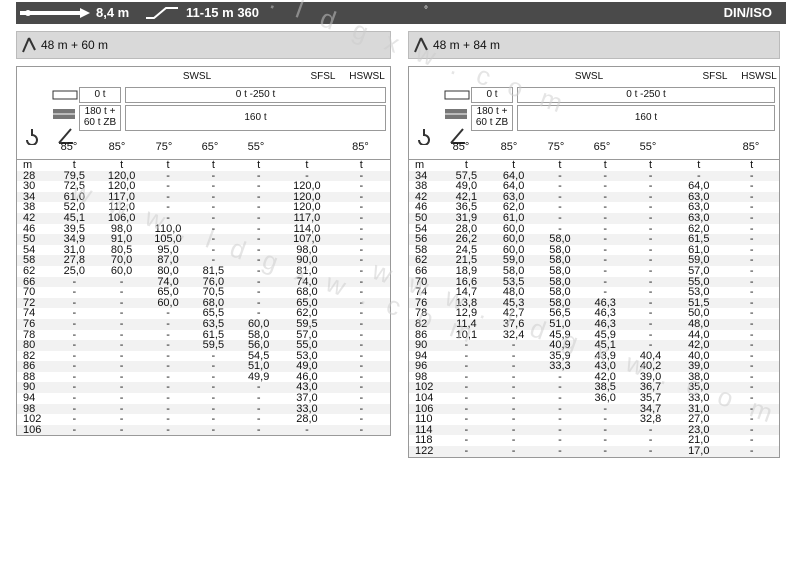 Image resolution: width=790 pixels, height=572 pixels. I want to click on top-bar: 8,4 m 11-15 m 360 ° DIN/ISO, so click(401, 13).